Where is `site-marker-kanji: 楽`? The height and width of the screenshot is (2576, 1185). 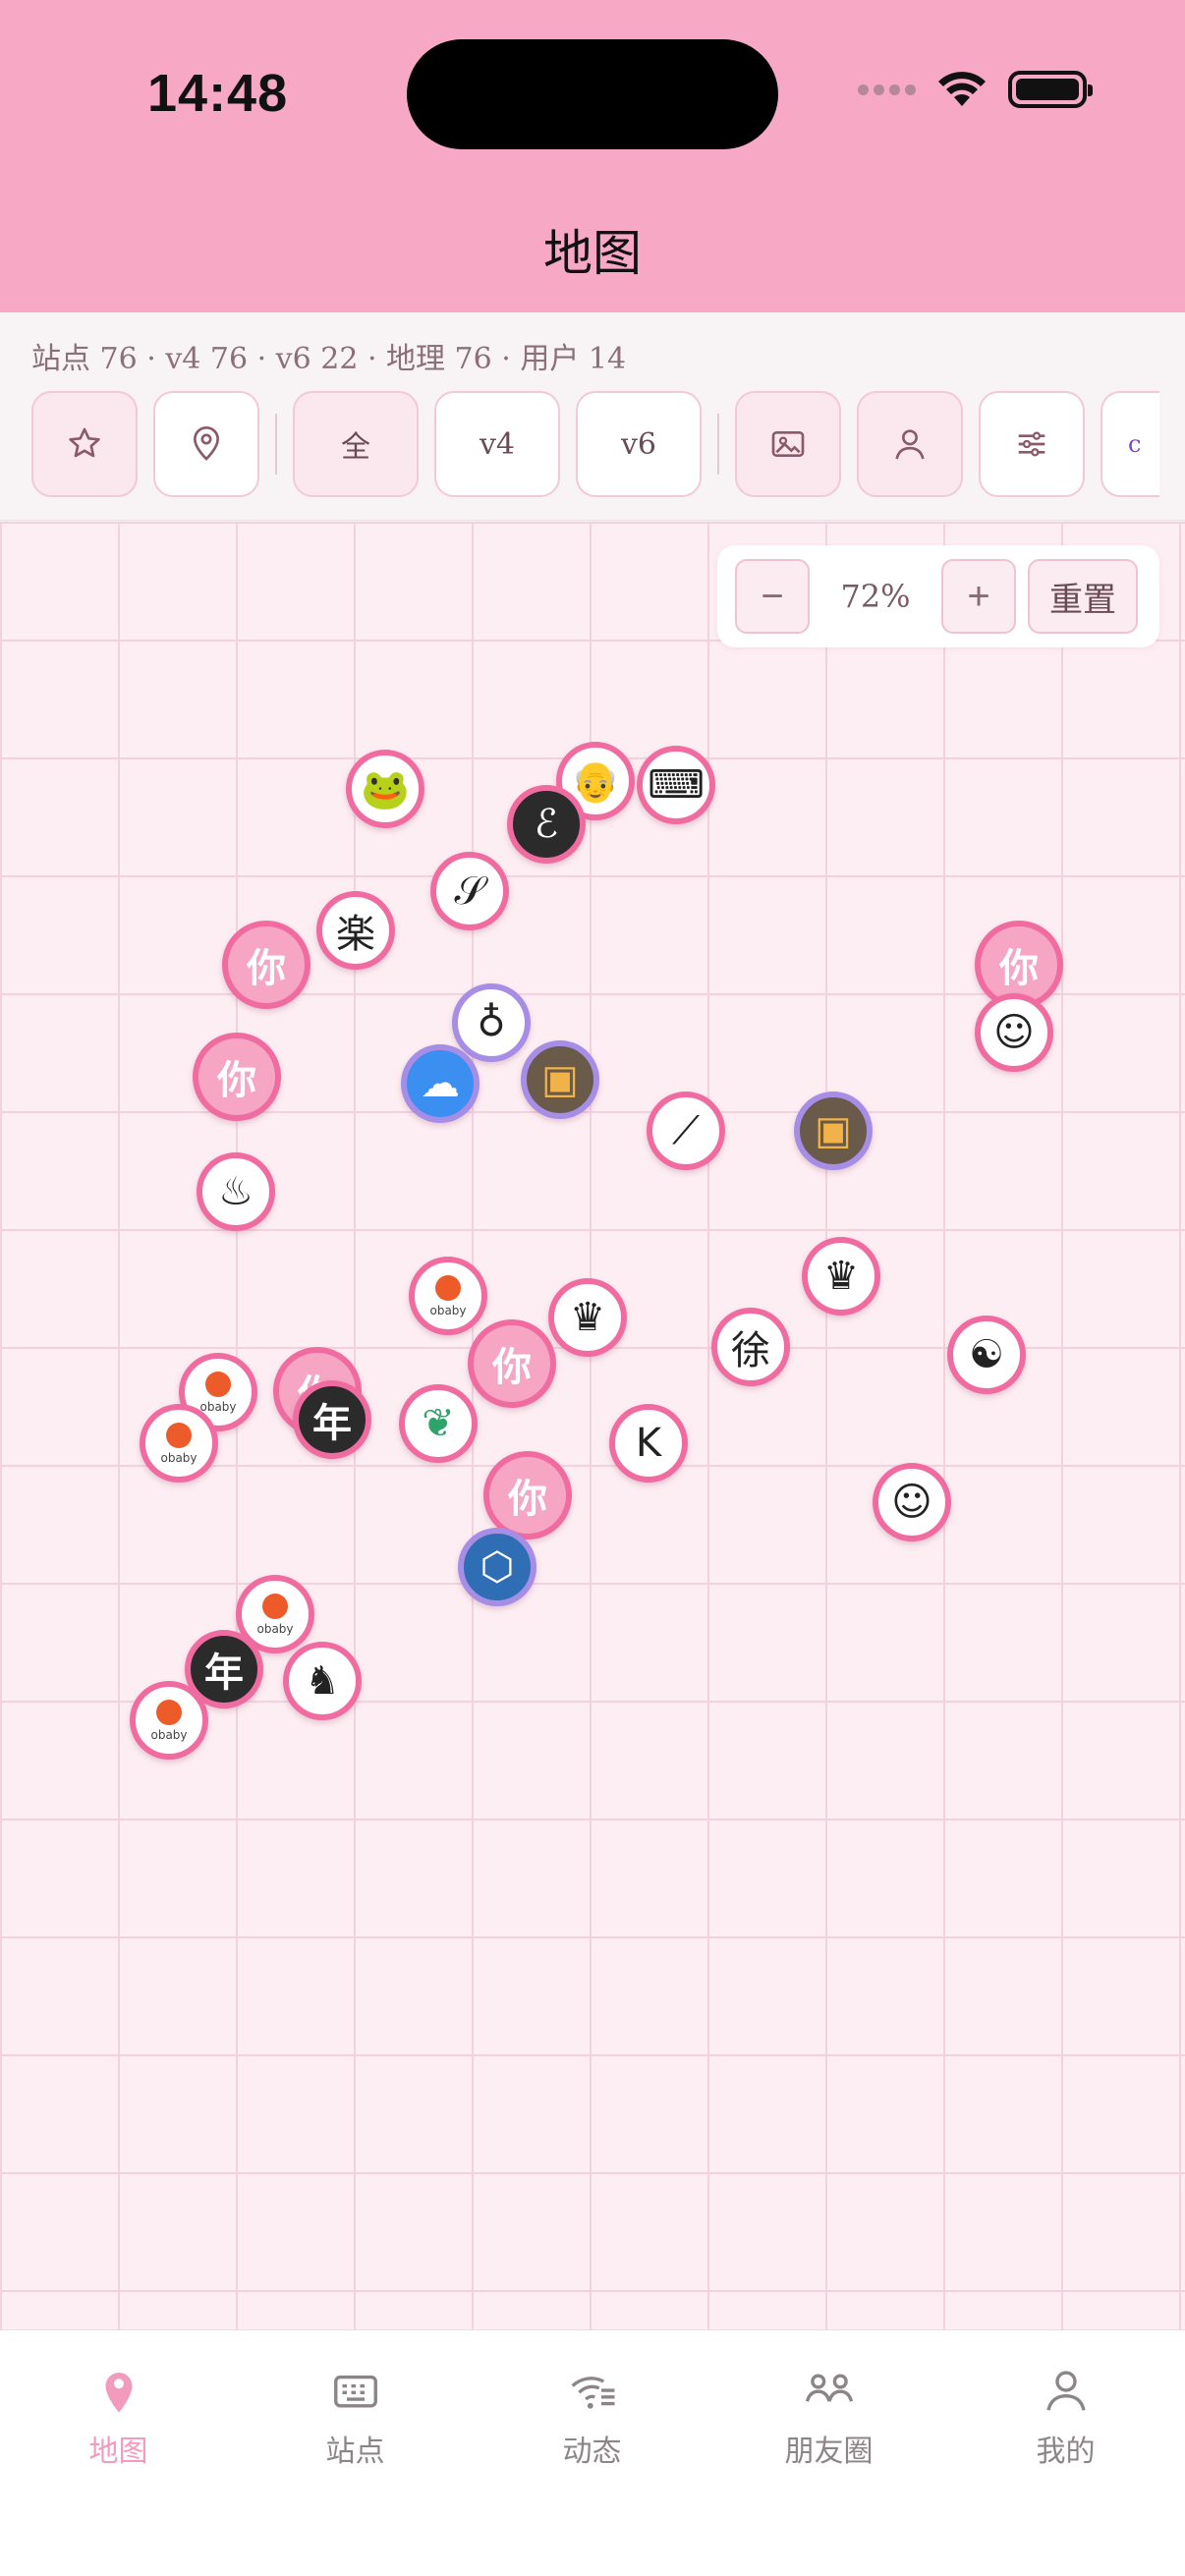
site-marker-kanji: 楽 is located at coordinates (355, 930).